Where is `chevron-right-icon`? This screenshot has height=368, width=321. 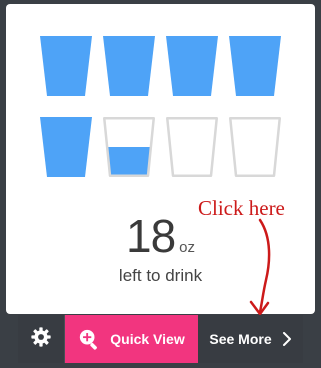 chevron-right-icon is located at coordinates (287, 339).